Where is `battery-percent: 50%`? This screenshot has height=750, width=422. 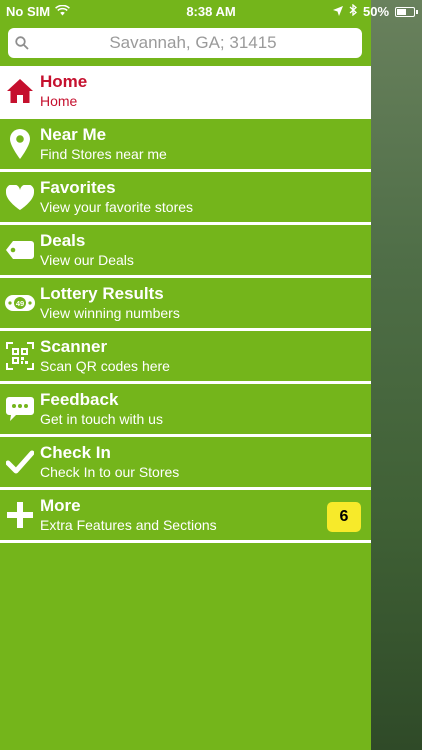 battery-percent: 50% is located at coordinates (376, 11).